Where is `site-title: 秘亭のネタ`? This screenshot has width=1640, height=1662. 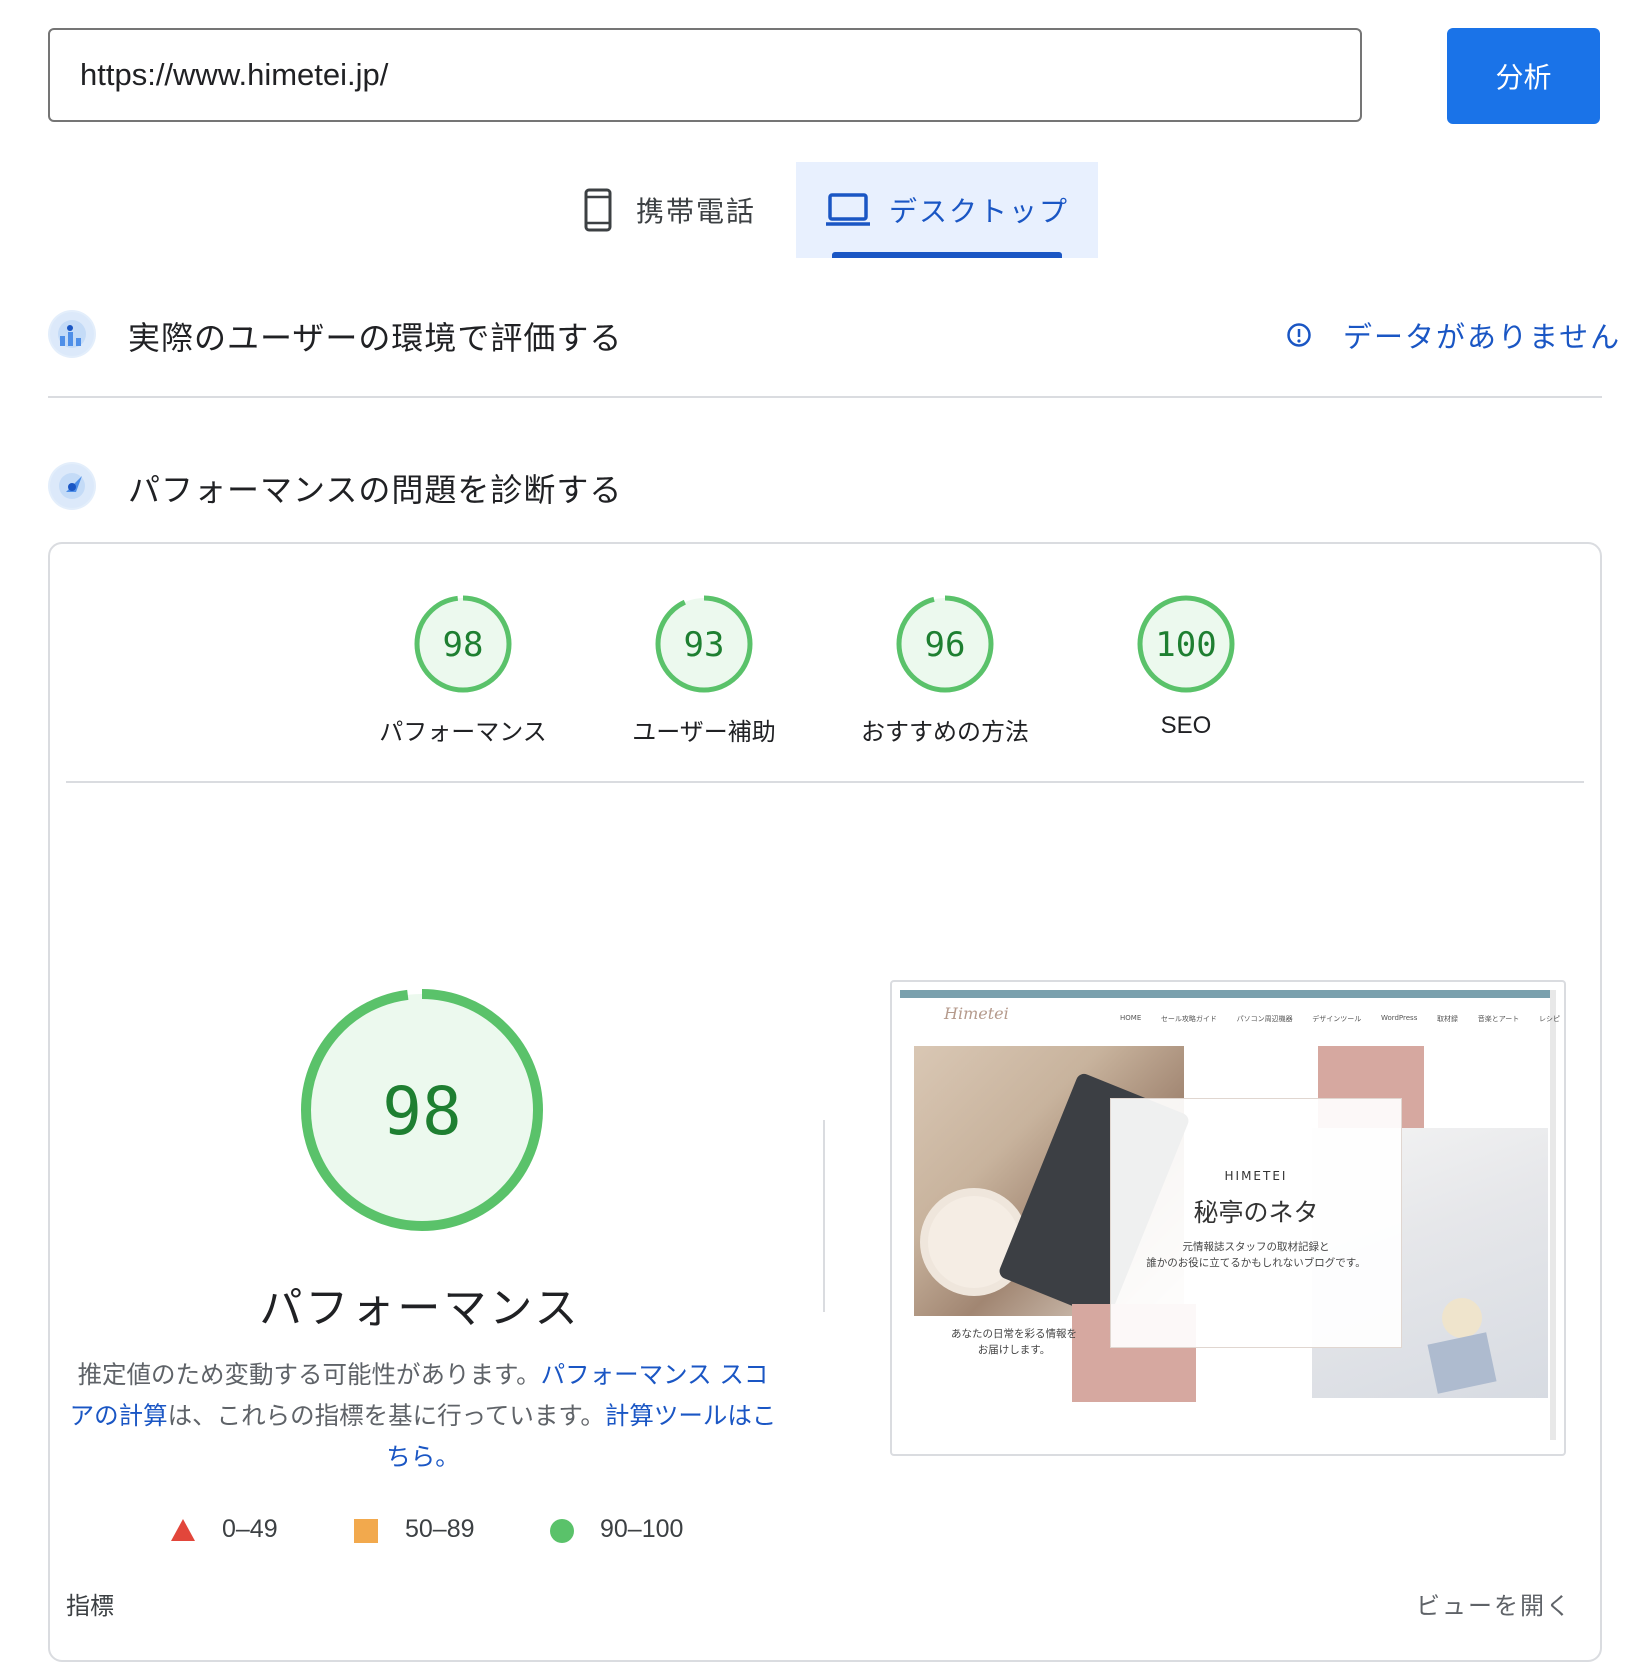
site-title: 秘亭のネタ is located at coordinates (1256, 1212).